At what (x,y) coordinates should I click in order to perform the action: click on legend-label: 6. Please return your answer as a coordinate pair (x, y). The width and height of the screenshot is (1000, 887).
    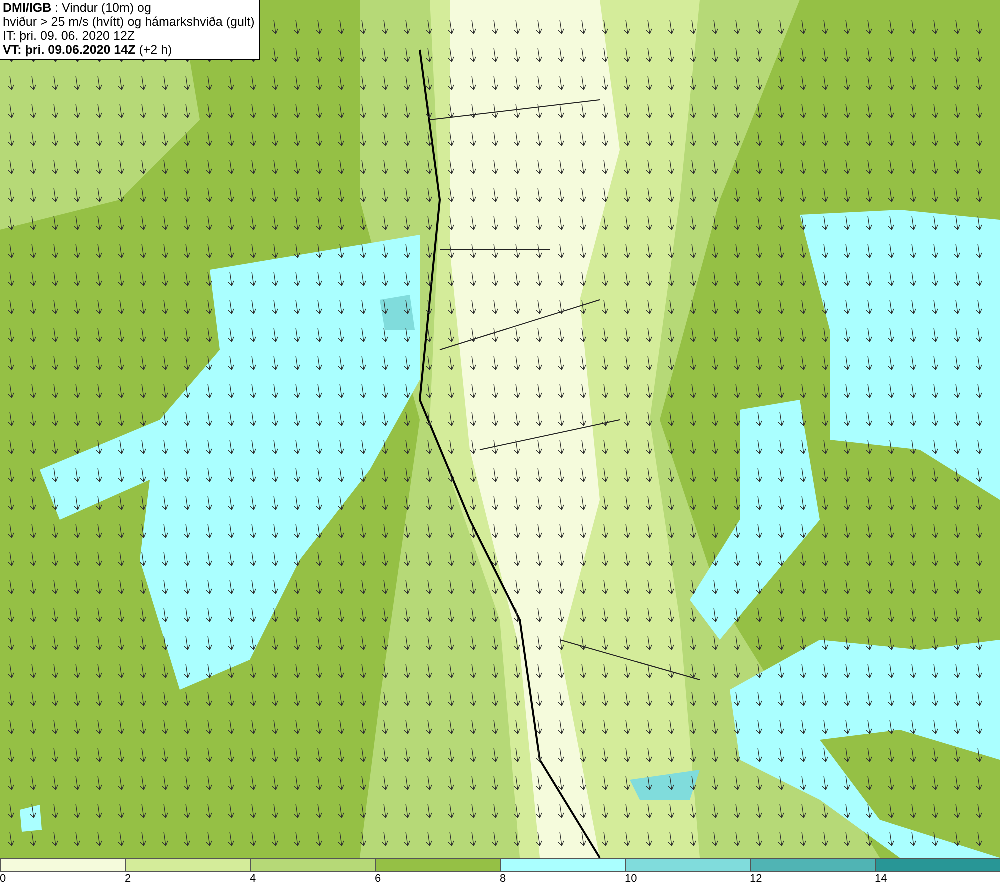
    Looking at the image, I should click on (378, 879).